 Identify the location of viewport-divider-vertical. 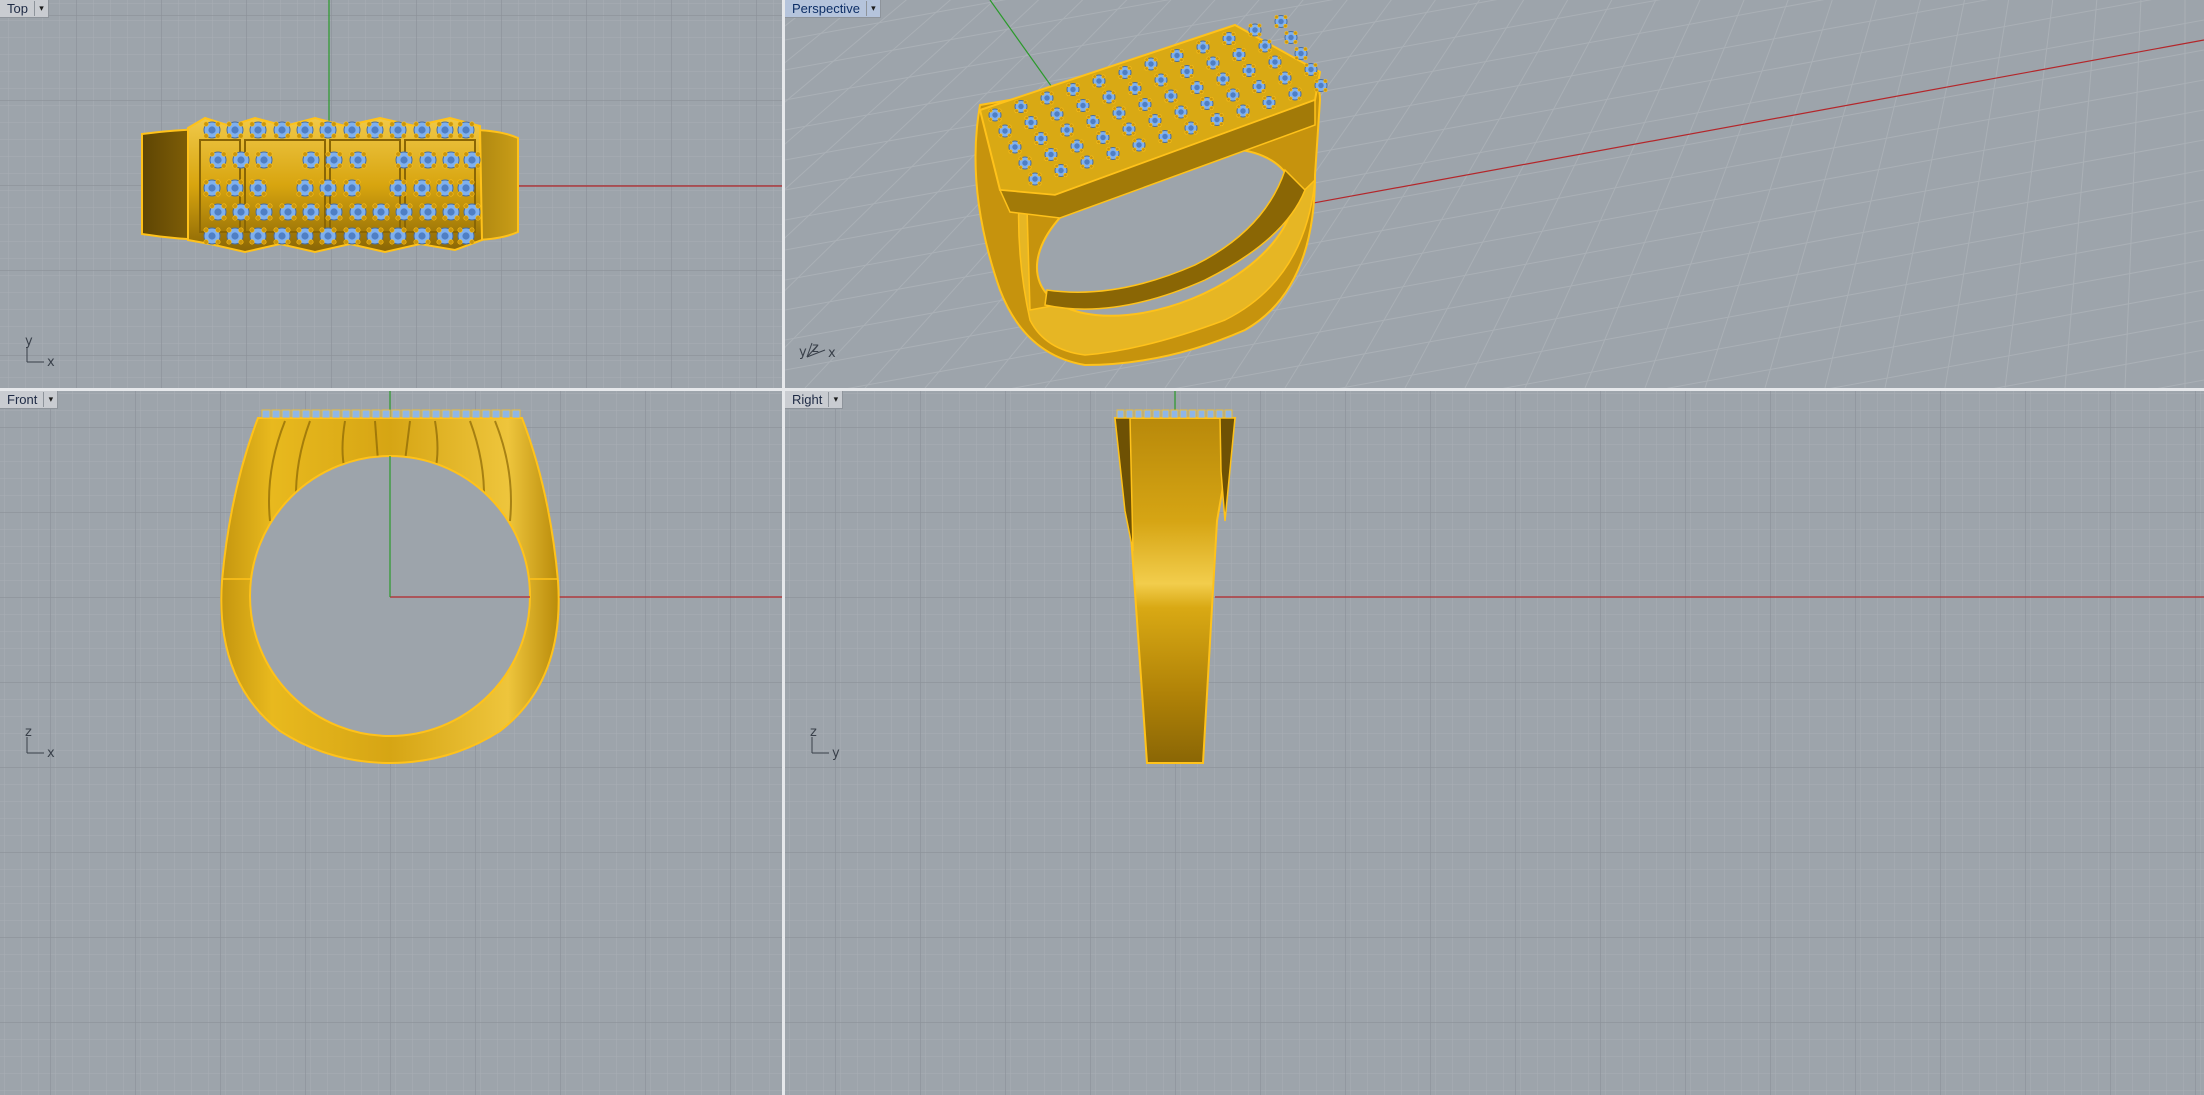
(783, 547).